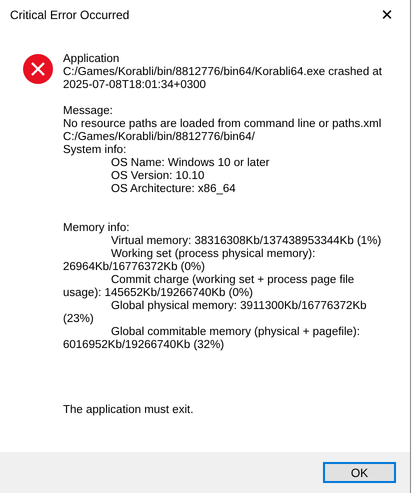 The width and height of the screenshot is (415, 493). Describe the element at coordinates (190, 163) in the screenshot. I see `message-line: OS Name: Windows 10 or later` at that location.